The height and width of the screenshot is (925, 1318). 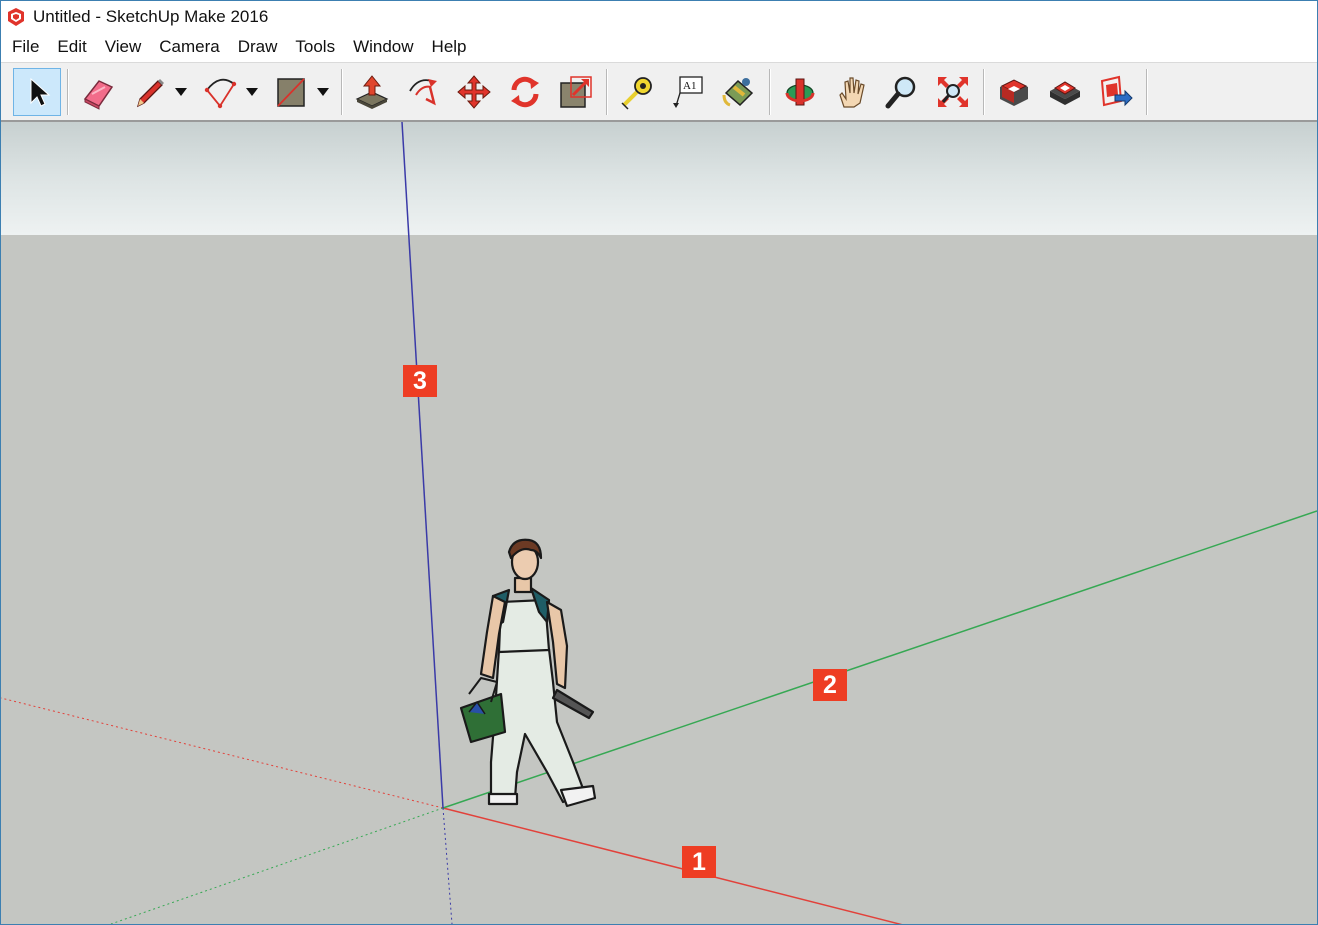 I want to click on text-label-icon: A1, so click(x=688, y=91).